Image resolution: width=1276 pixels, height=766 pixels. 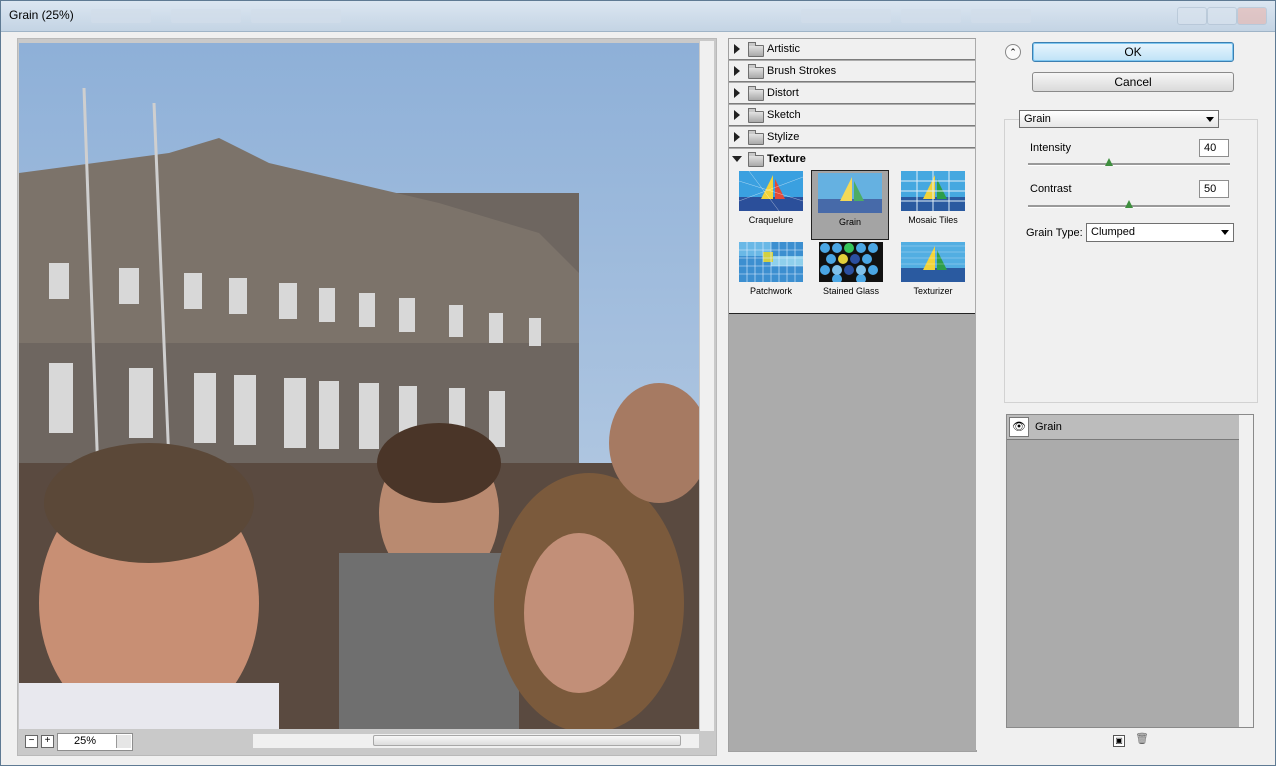 I want to click on minimize-button, so click(x=1192, y=16).